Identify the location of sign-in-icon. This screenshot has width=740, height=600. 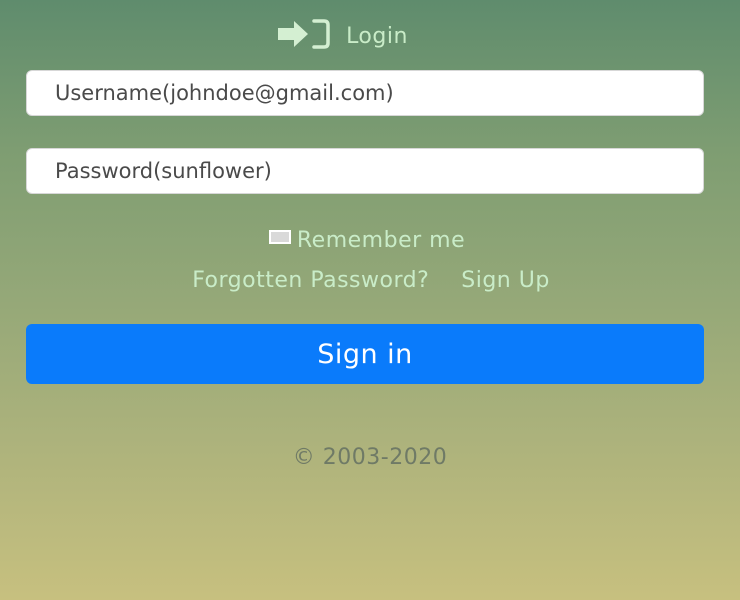
(305, 34).